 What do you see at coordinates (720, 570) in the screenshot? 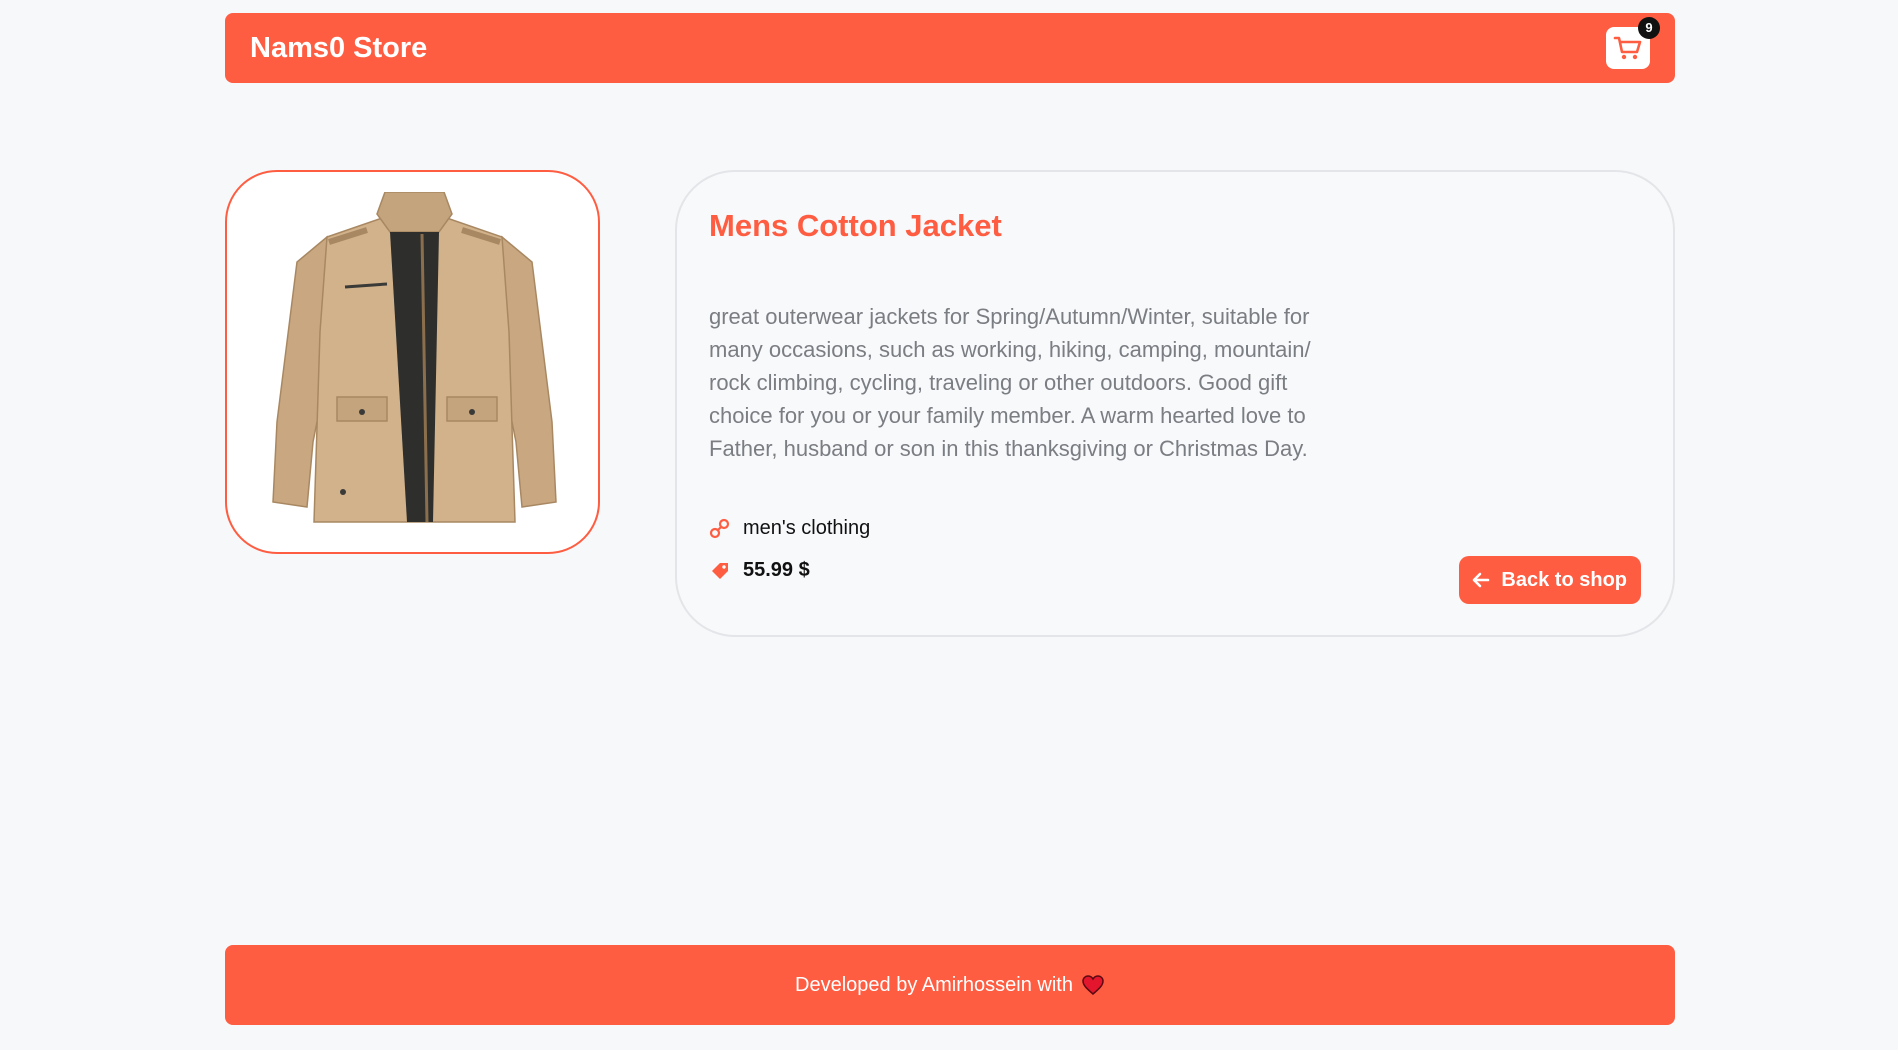
I see `price-tag-icon` at bounding box center [720, 570].